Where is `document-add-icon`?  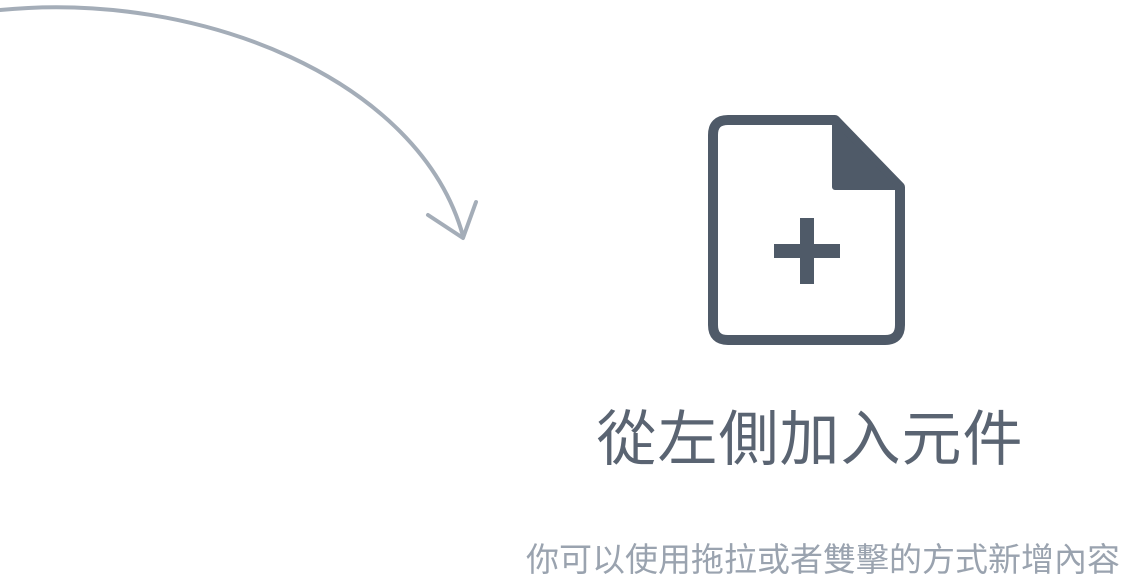
document-add-icon is located at coordinates (806, 230).